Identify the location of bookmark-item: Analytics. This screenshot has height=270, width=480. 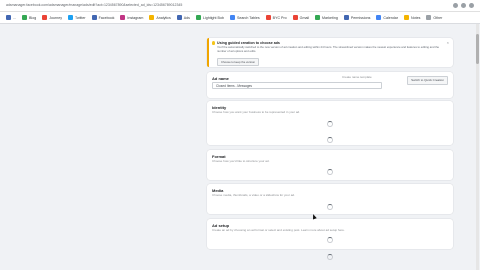
(160, 17).